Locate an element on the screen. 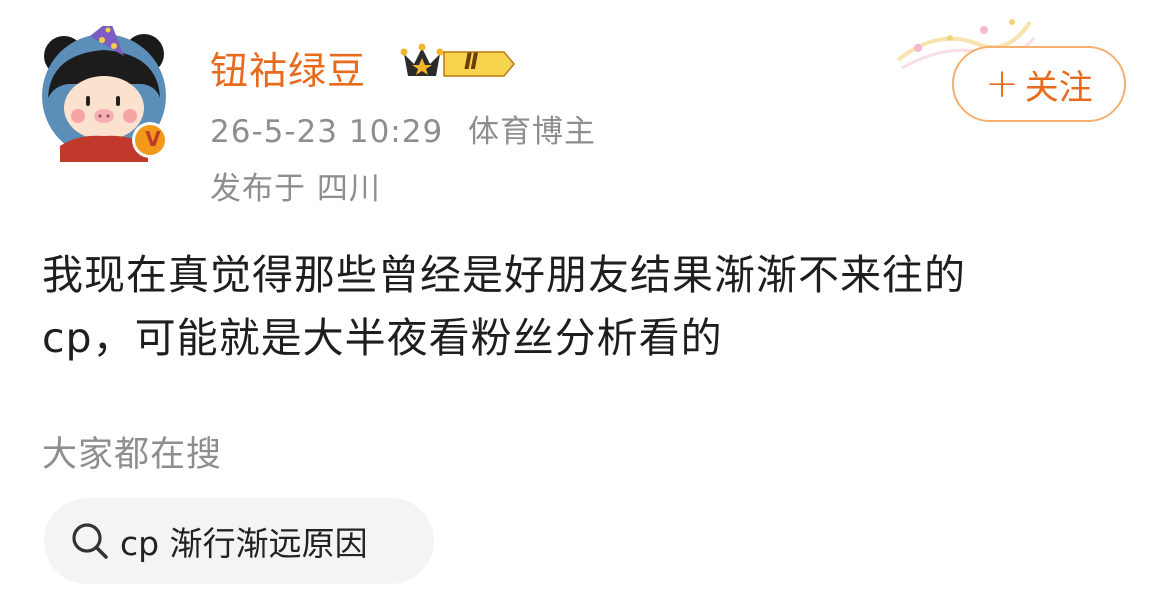  crown-icon is located at coordinates (457, 60).